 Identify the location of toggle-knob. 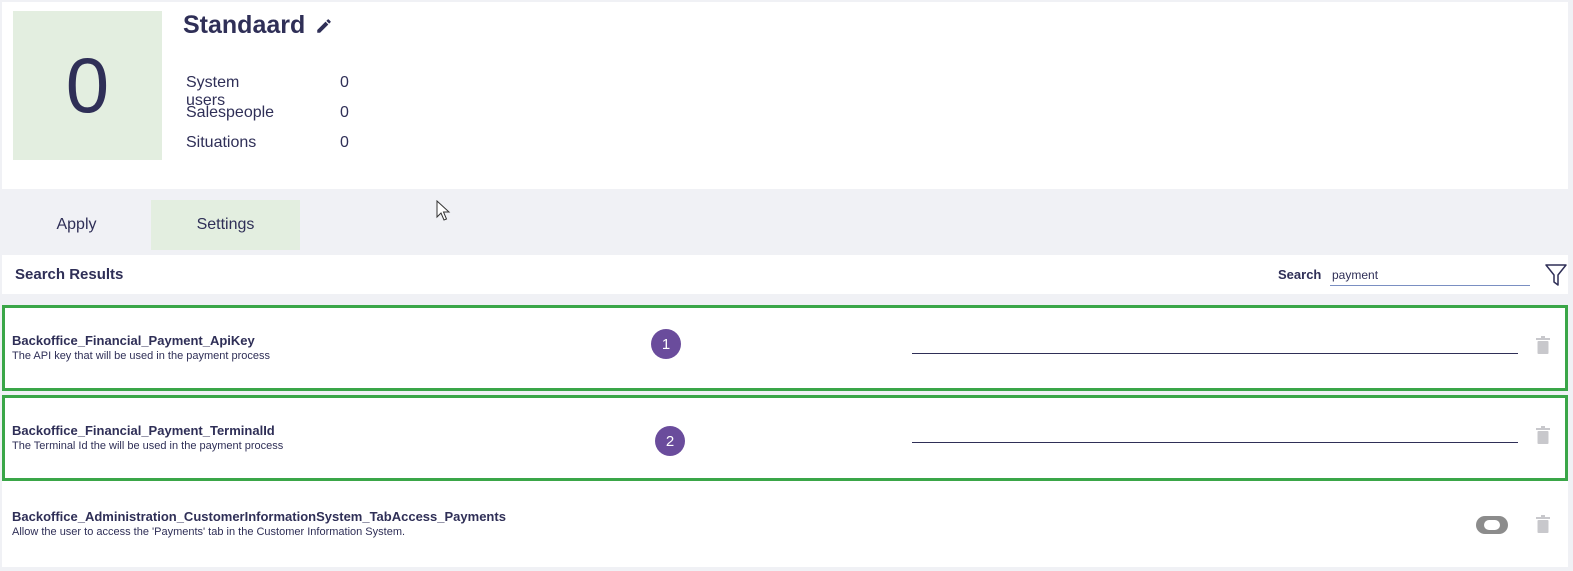
(1492, 525).